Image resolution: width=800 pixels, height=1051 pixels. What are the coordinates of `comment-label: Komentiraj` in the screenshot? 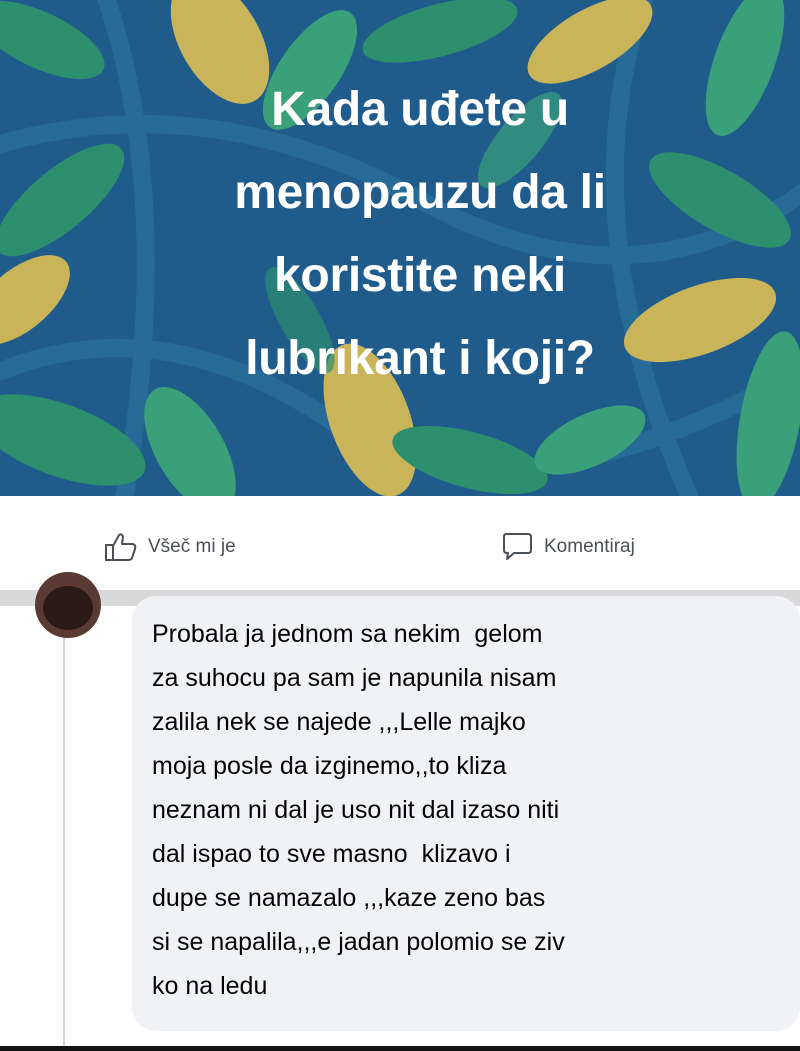 It's located at (589, 546).